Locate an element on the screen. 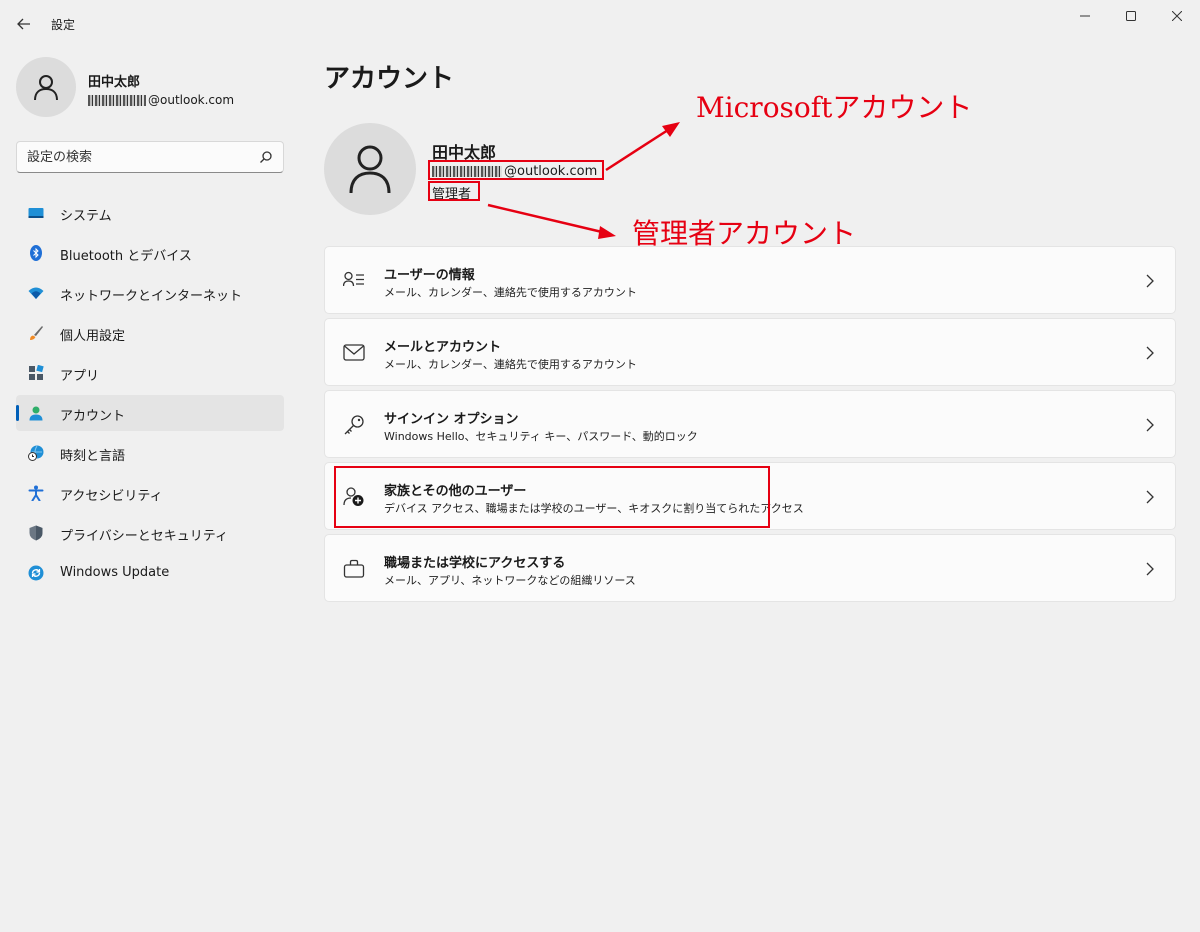 The image size is (1200, 932). sidebar-item-privacy: プライバシーとセキュリティ is located at coordinates (150, 533).